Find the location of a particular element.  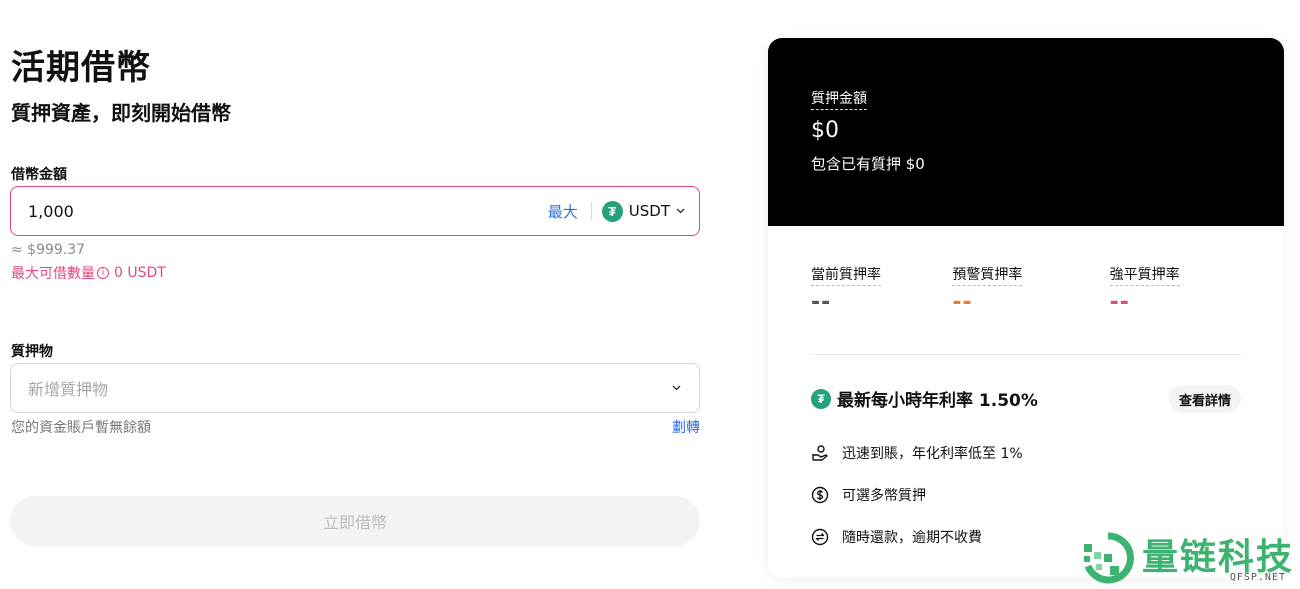

coin-selector: ₮ USDT is located at coordinates (643, 211).